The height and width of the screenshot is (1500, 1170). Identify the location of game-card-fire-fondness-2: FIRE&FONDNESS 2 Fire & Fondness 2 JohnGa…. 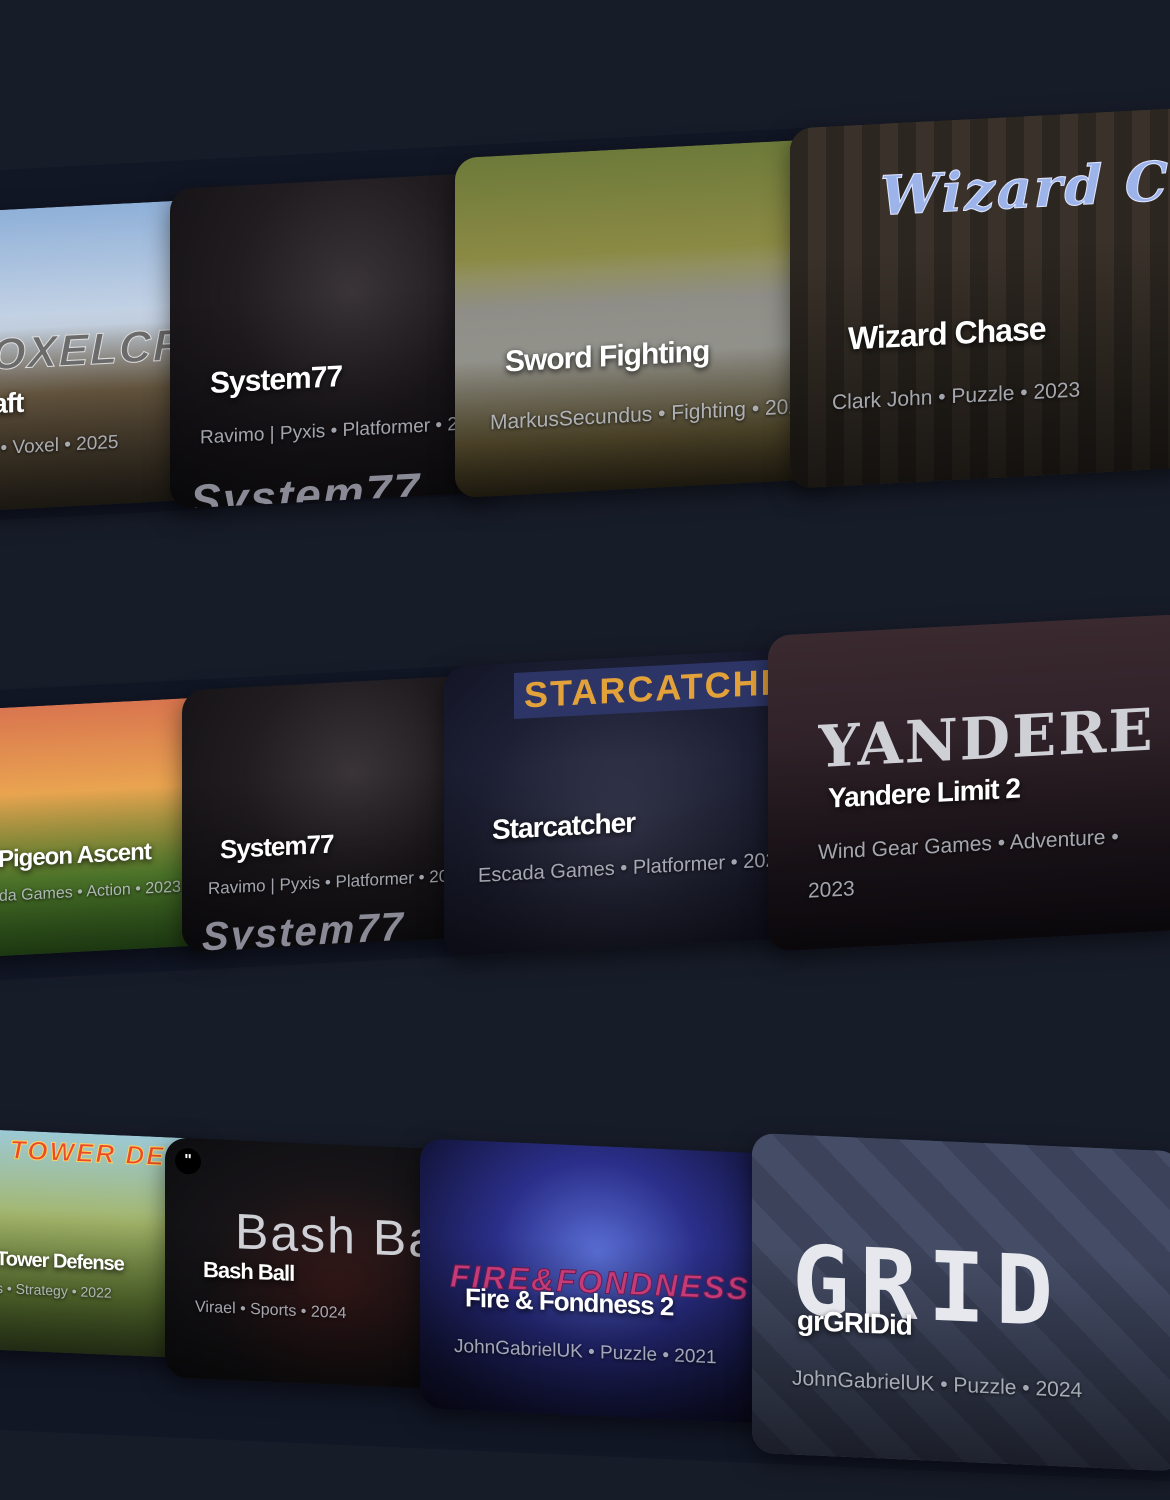
(597, 1281).